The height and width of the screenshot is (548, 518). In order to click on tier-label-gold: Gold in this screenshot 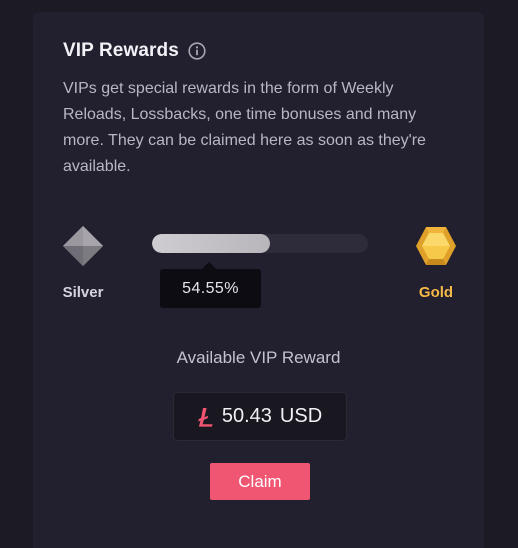, I will do `click(436, 292)`.